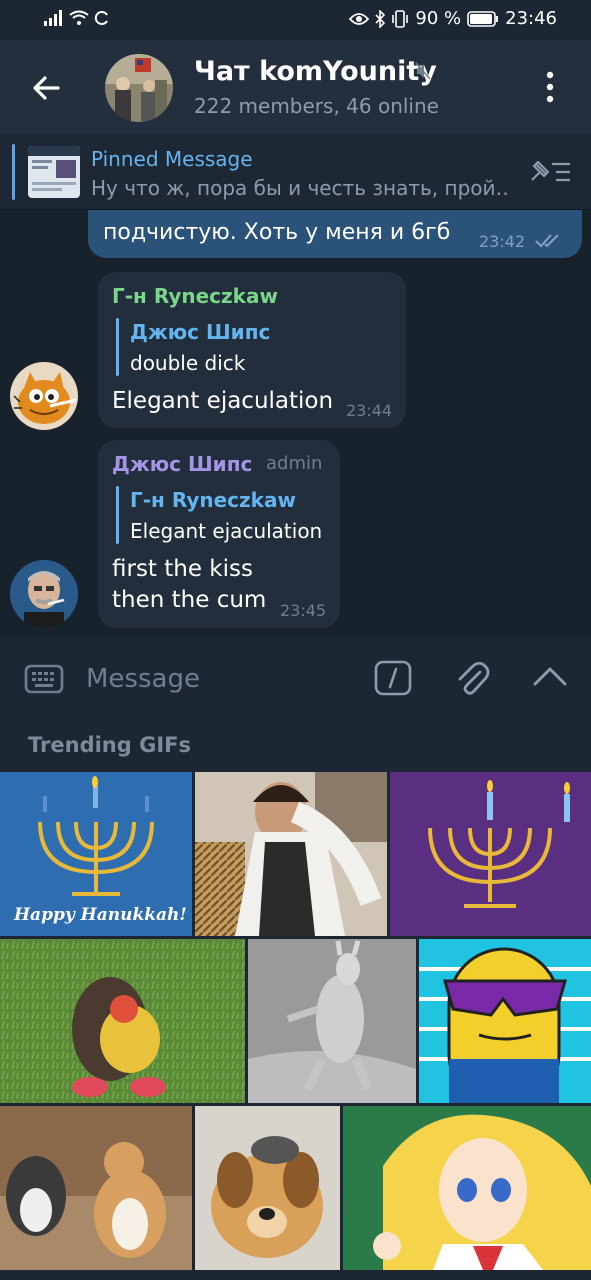  What do you see at coordinates (122, 1021) in the screenshot?
I see `gif-toy-grass` at bounding box center [122, 1021].